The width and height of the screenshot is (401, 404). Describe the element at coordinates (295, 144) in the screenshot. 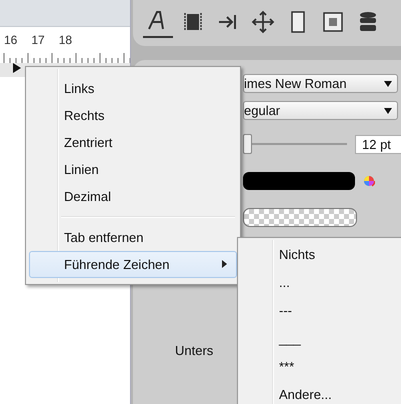

I see `size-slider` at that location.